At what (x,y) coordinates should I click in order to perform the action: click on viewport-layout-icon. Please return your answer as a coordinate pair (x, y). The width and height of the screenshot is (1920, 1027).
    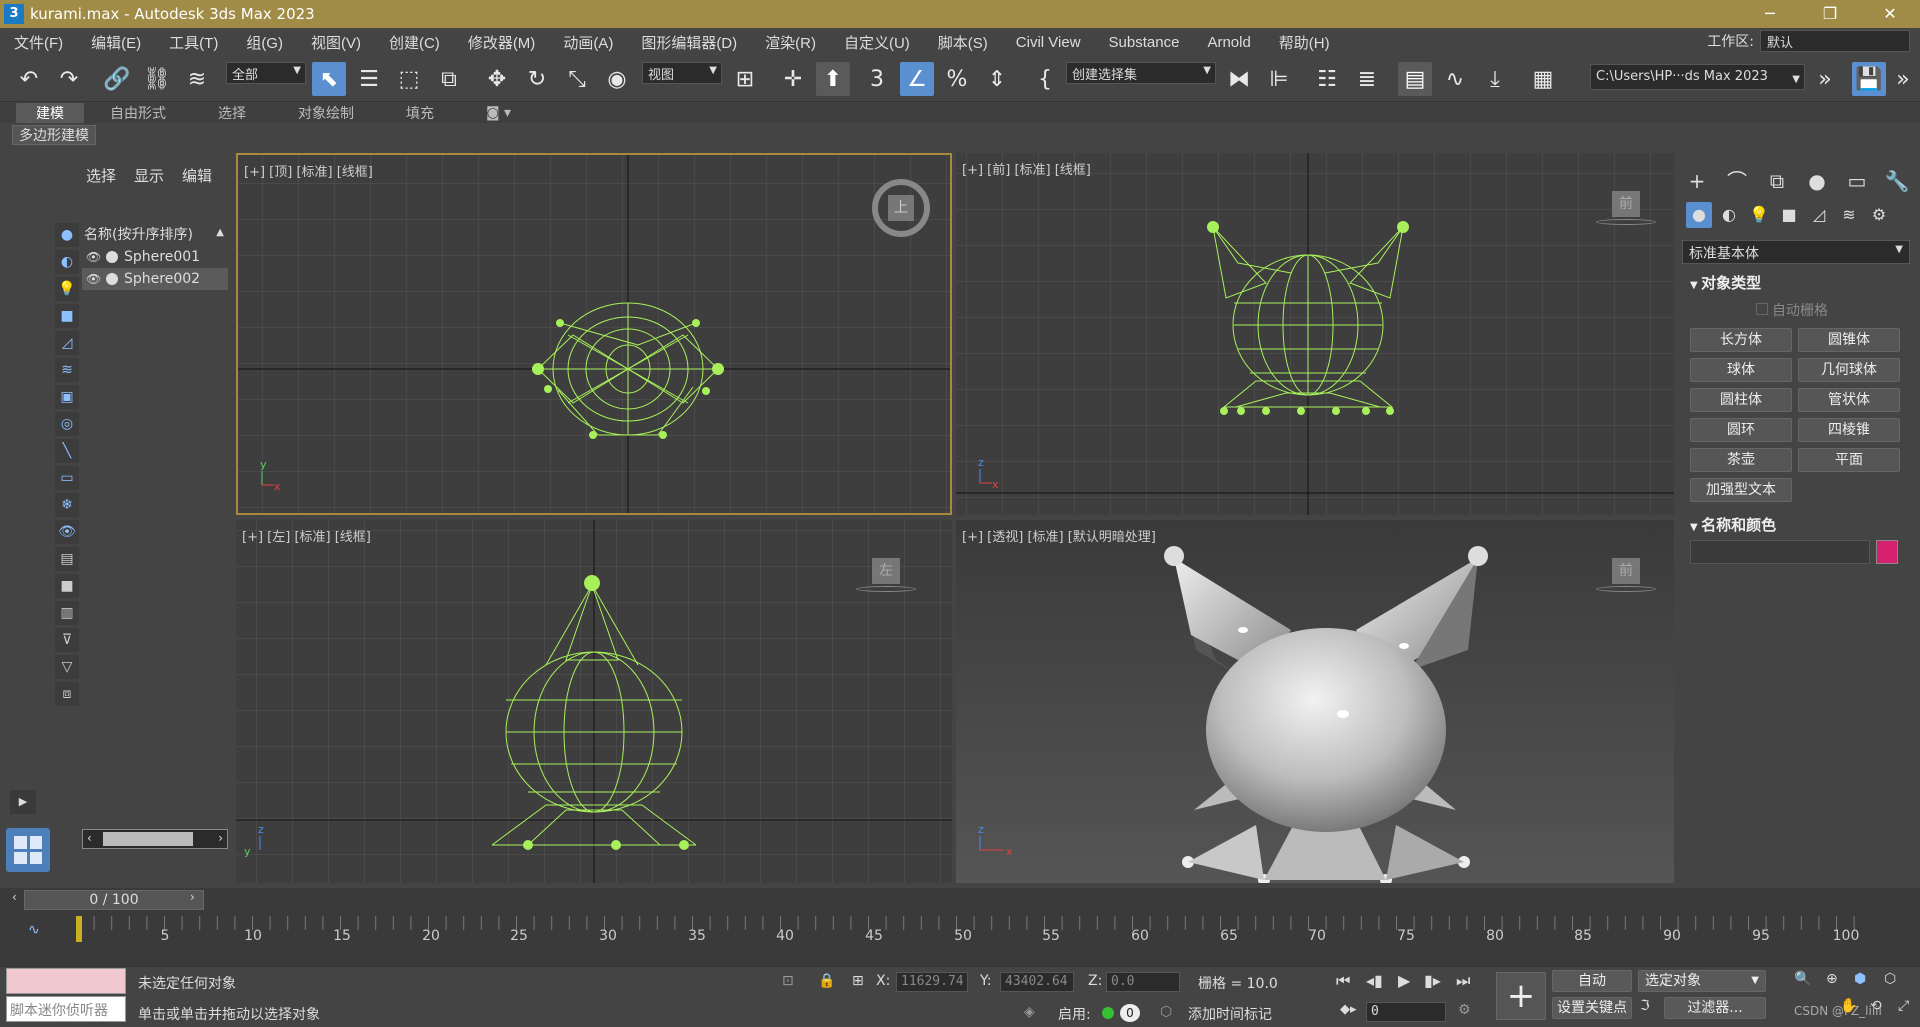
    Looking at the image, I should click on (28, 850).